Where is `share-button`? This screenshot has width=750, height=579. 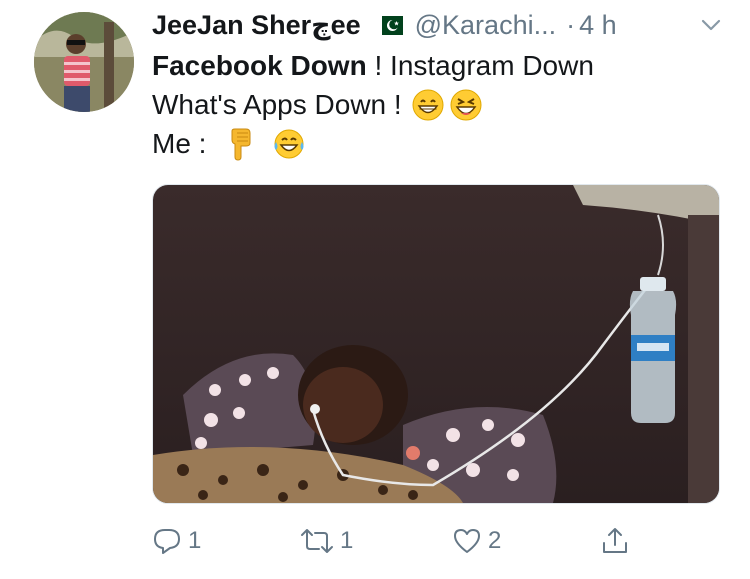
share-button is located at coordinates (615, 541).